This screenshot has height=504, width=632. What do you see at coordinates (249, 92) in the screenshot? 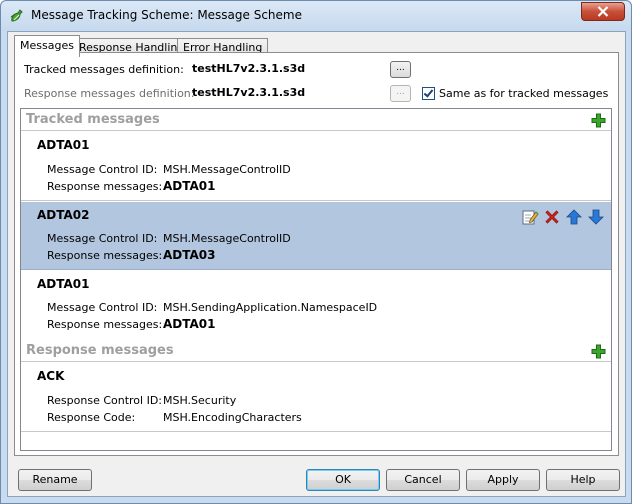
I see `response-definition-value: testHL7v2.3.1.s3d` at bounding box center [249, 92].